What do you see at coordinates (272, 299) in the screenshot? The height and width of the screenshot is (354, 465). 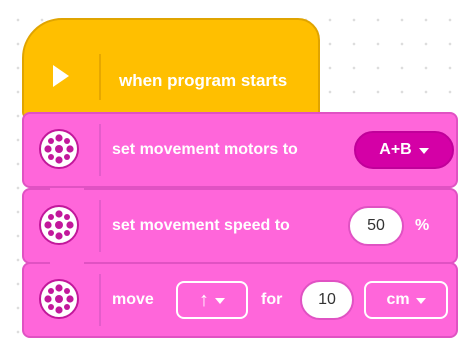 I see `for-label: for` at bounding box center [272, 299].